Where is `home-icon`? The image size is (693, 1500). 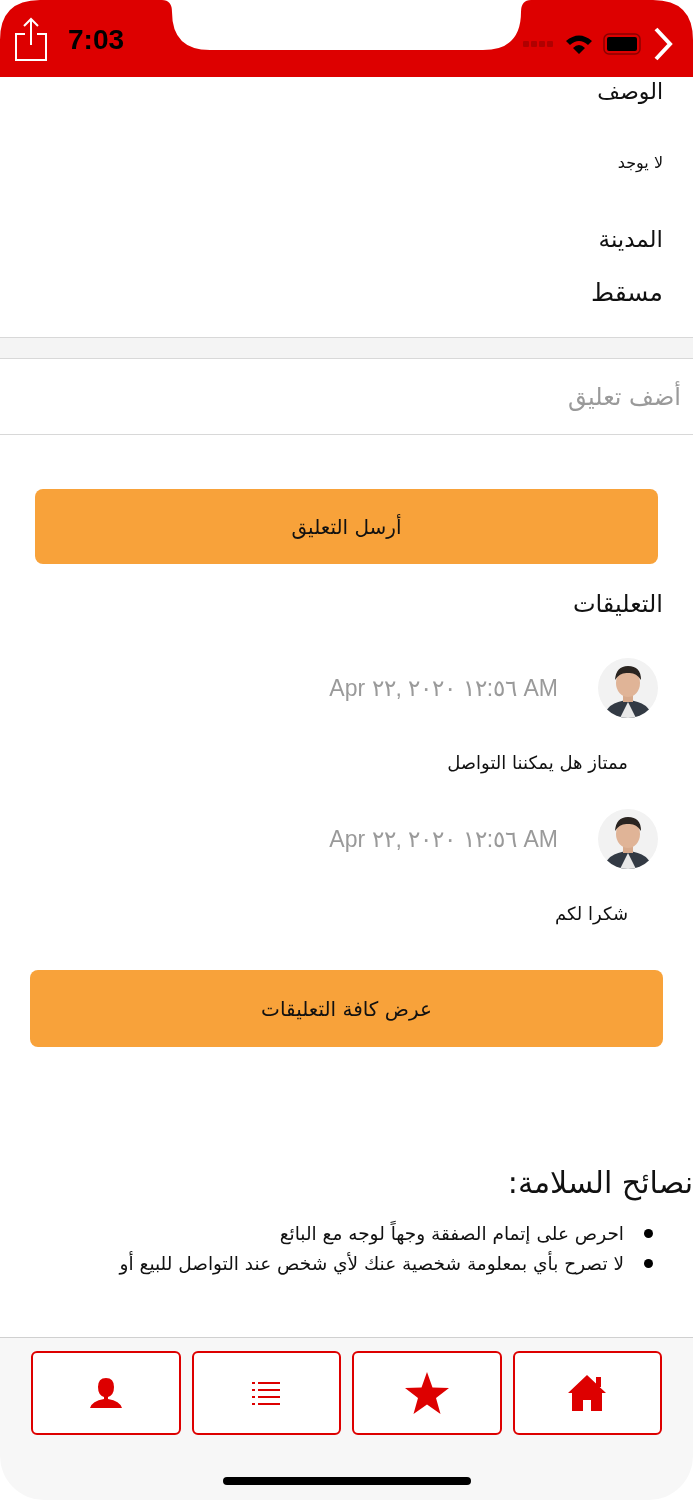
home-icon is located at coordinates (587, 1393).